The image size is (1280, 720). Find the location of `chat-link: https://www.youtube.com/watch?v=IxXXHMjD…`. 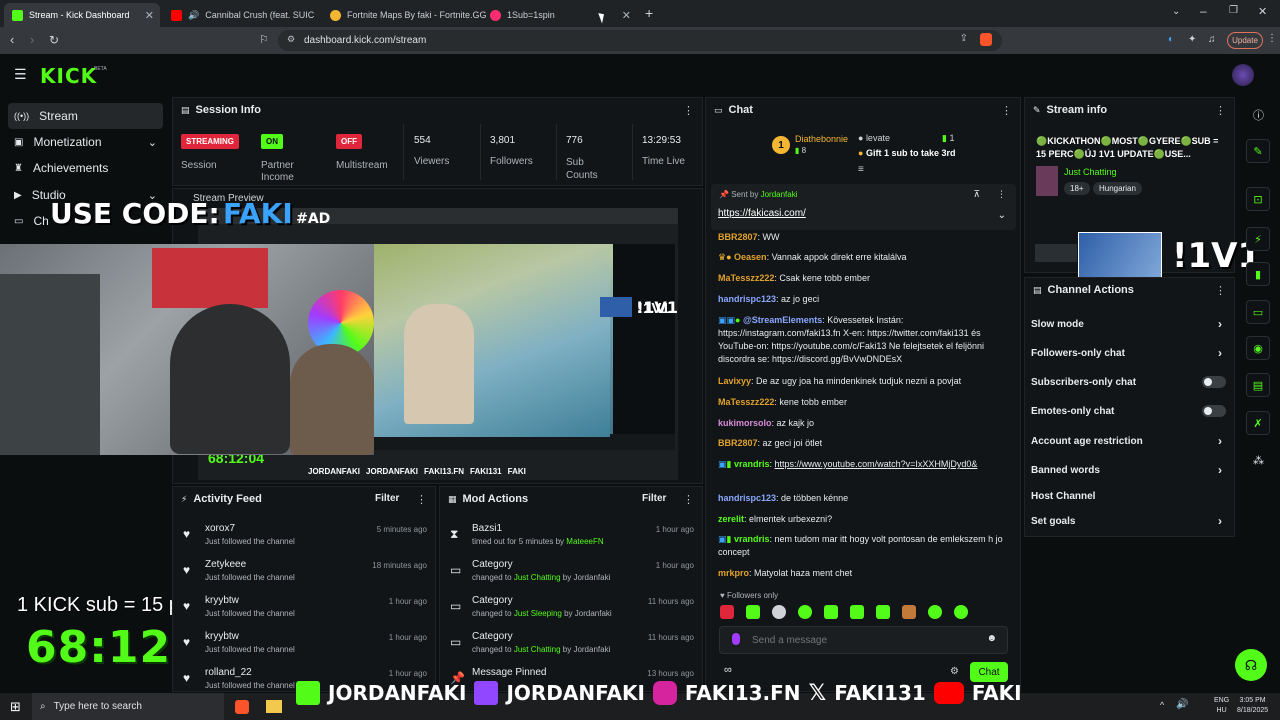

chat-link: https://www.youtube.com/watch?v=IxXXHMjD… is located at coordinates (876, 464).